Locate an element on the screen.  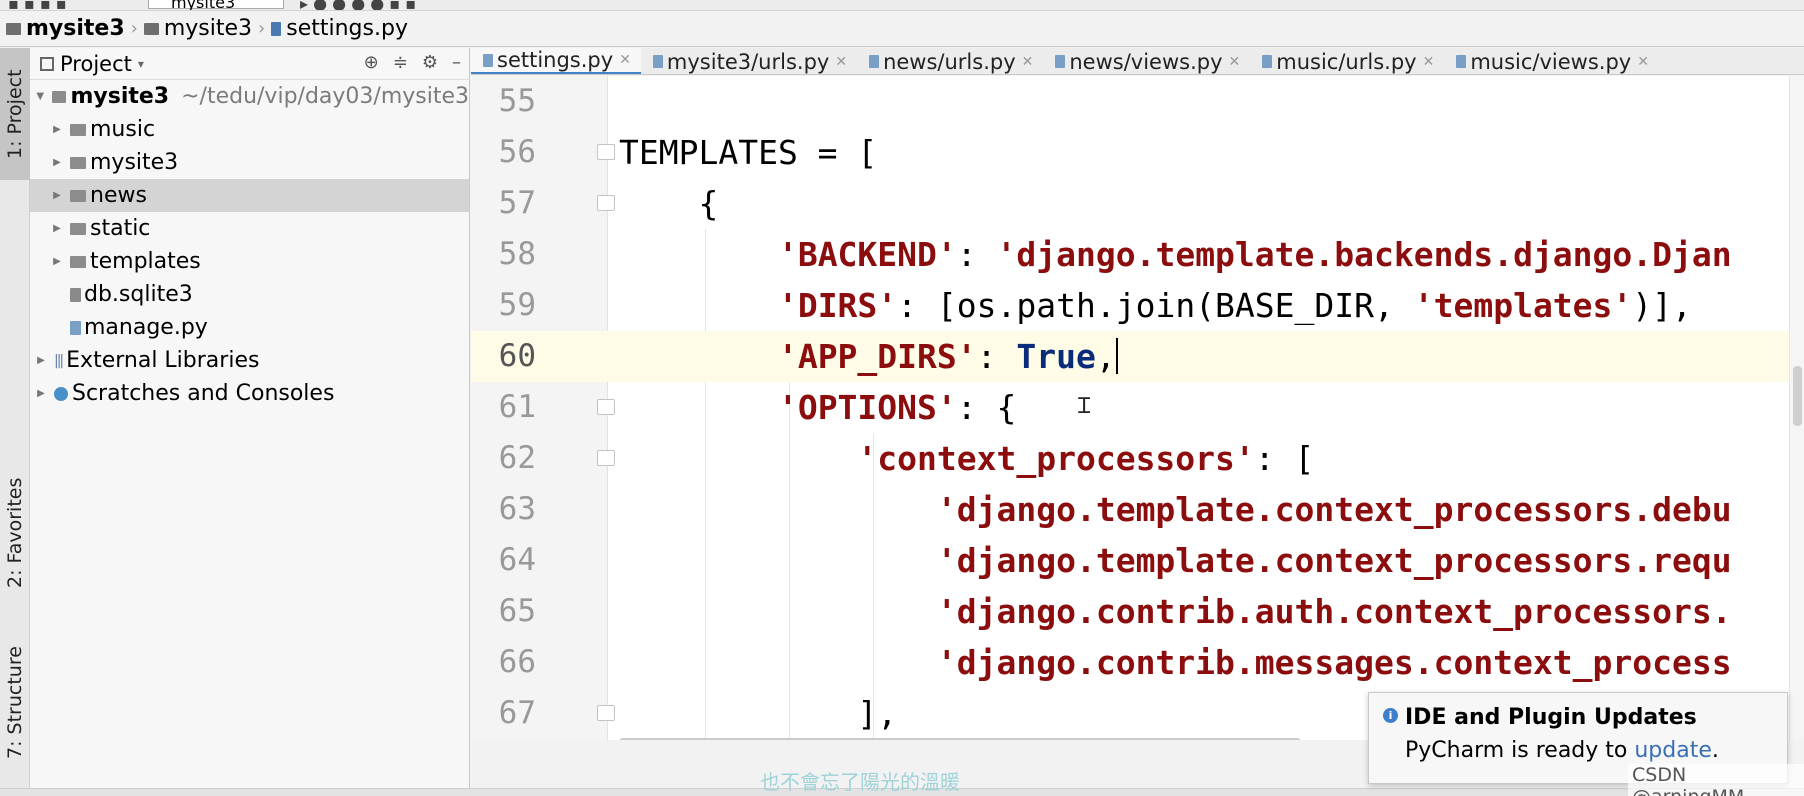
tree-item-manage-py: manage.py is located at coordinates (249, 327).